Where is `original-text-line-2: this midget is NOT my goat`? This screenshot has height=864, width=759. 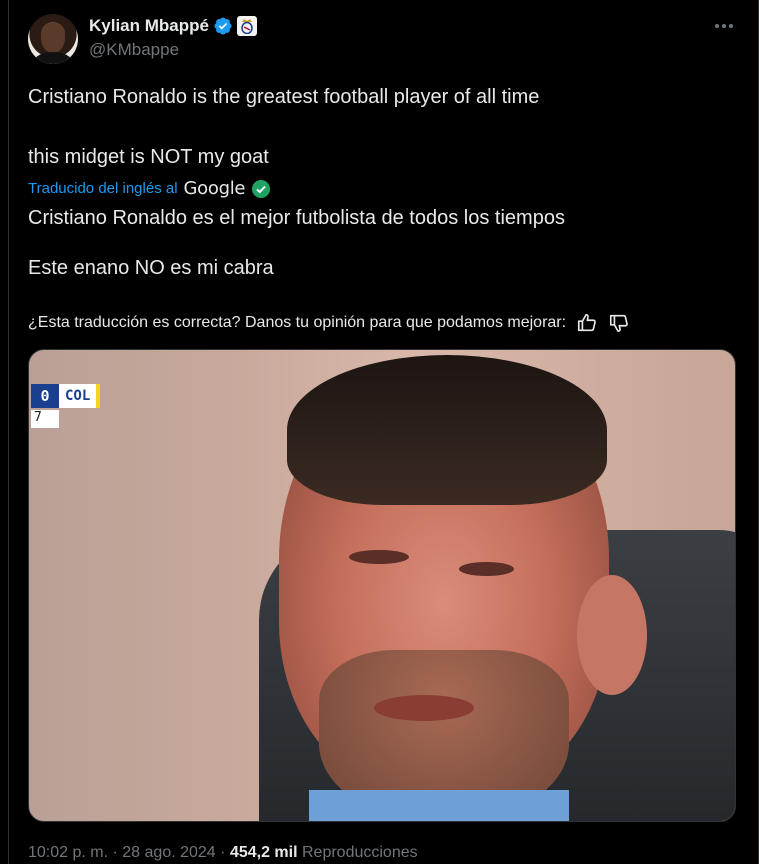 original-text-line-2: this midget is NOT my goat is located at coordinates (148, 157).